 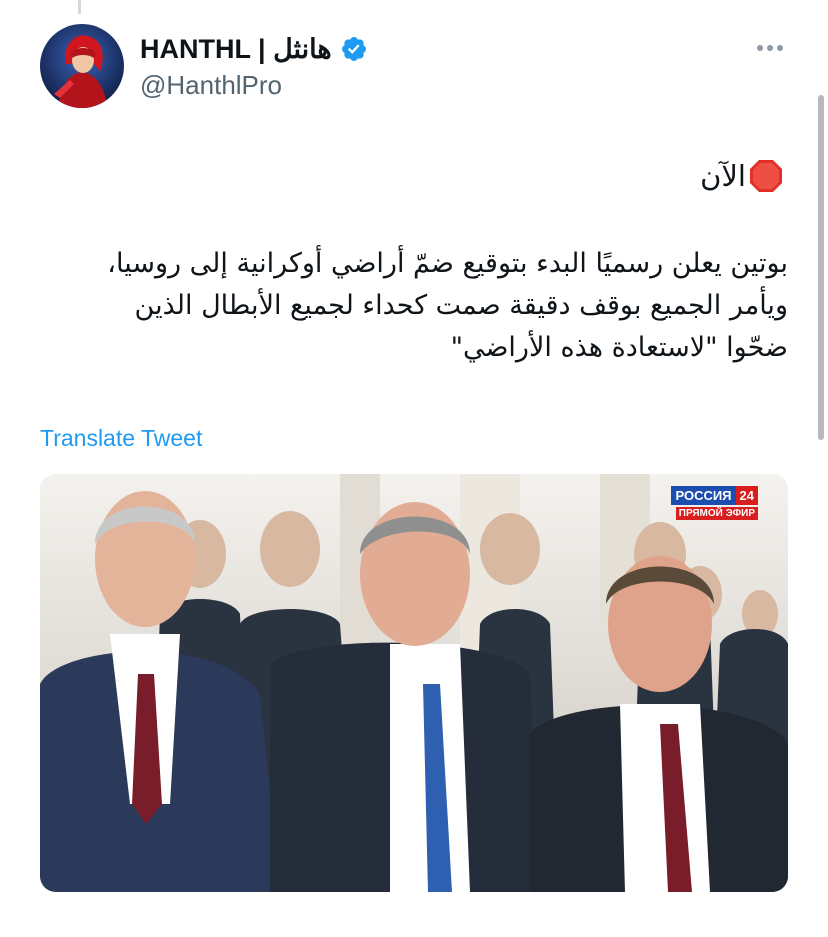 What do you see at coordinates (716, 513) in the screenshot?
I see `broadcast-live-label: ПРЯМОЙ ЭФИР` at bounding box center [716, 513].